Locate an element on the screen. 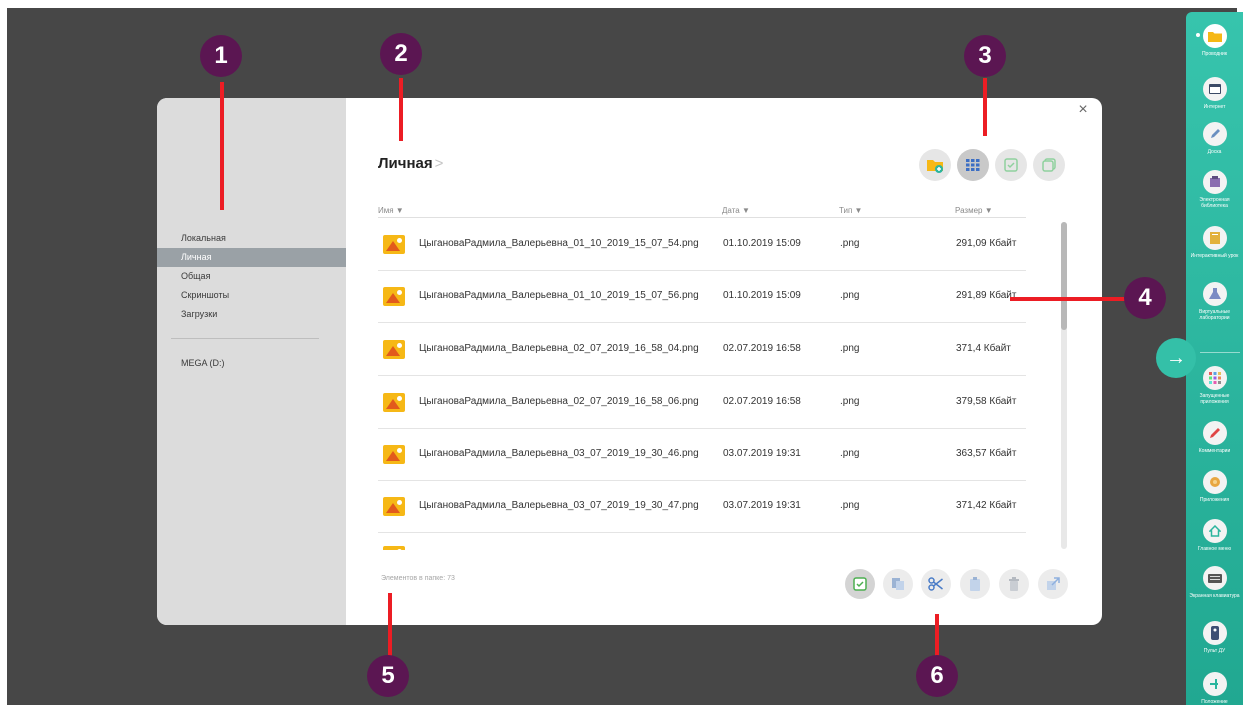 This screenshot has height=705, width=1243. annotation-marker-4: 4 is located at coordinates (1145, 298).